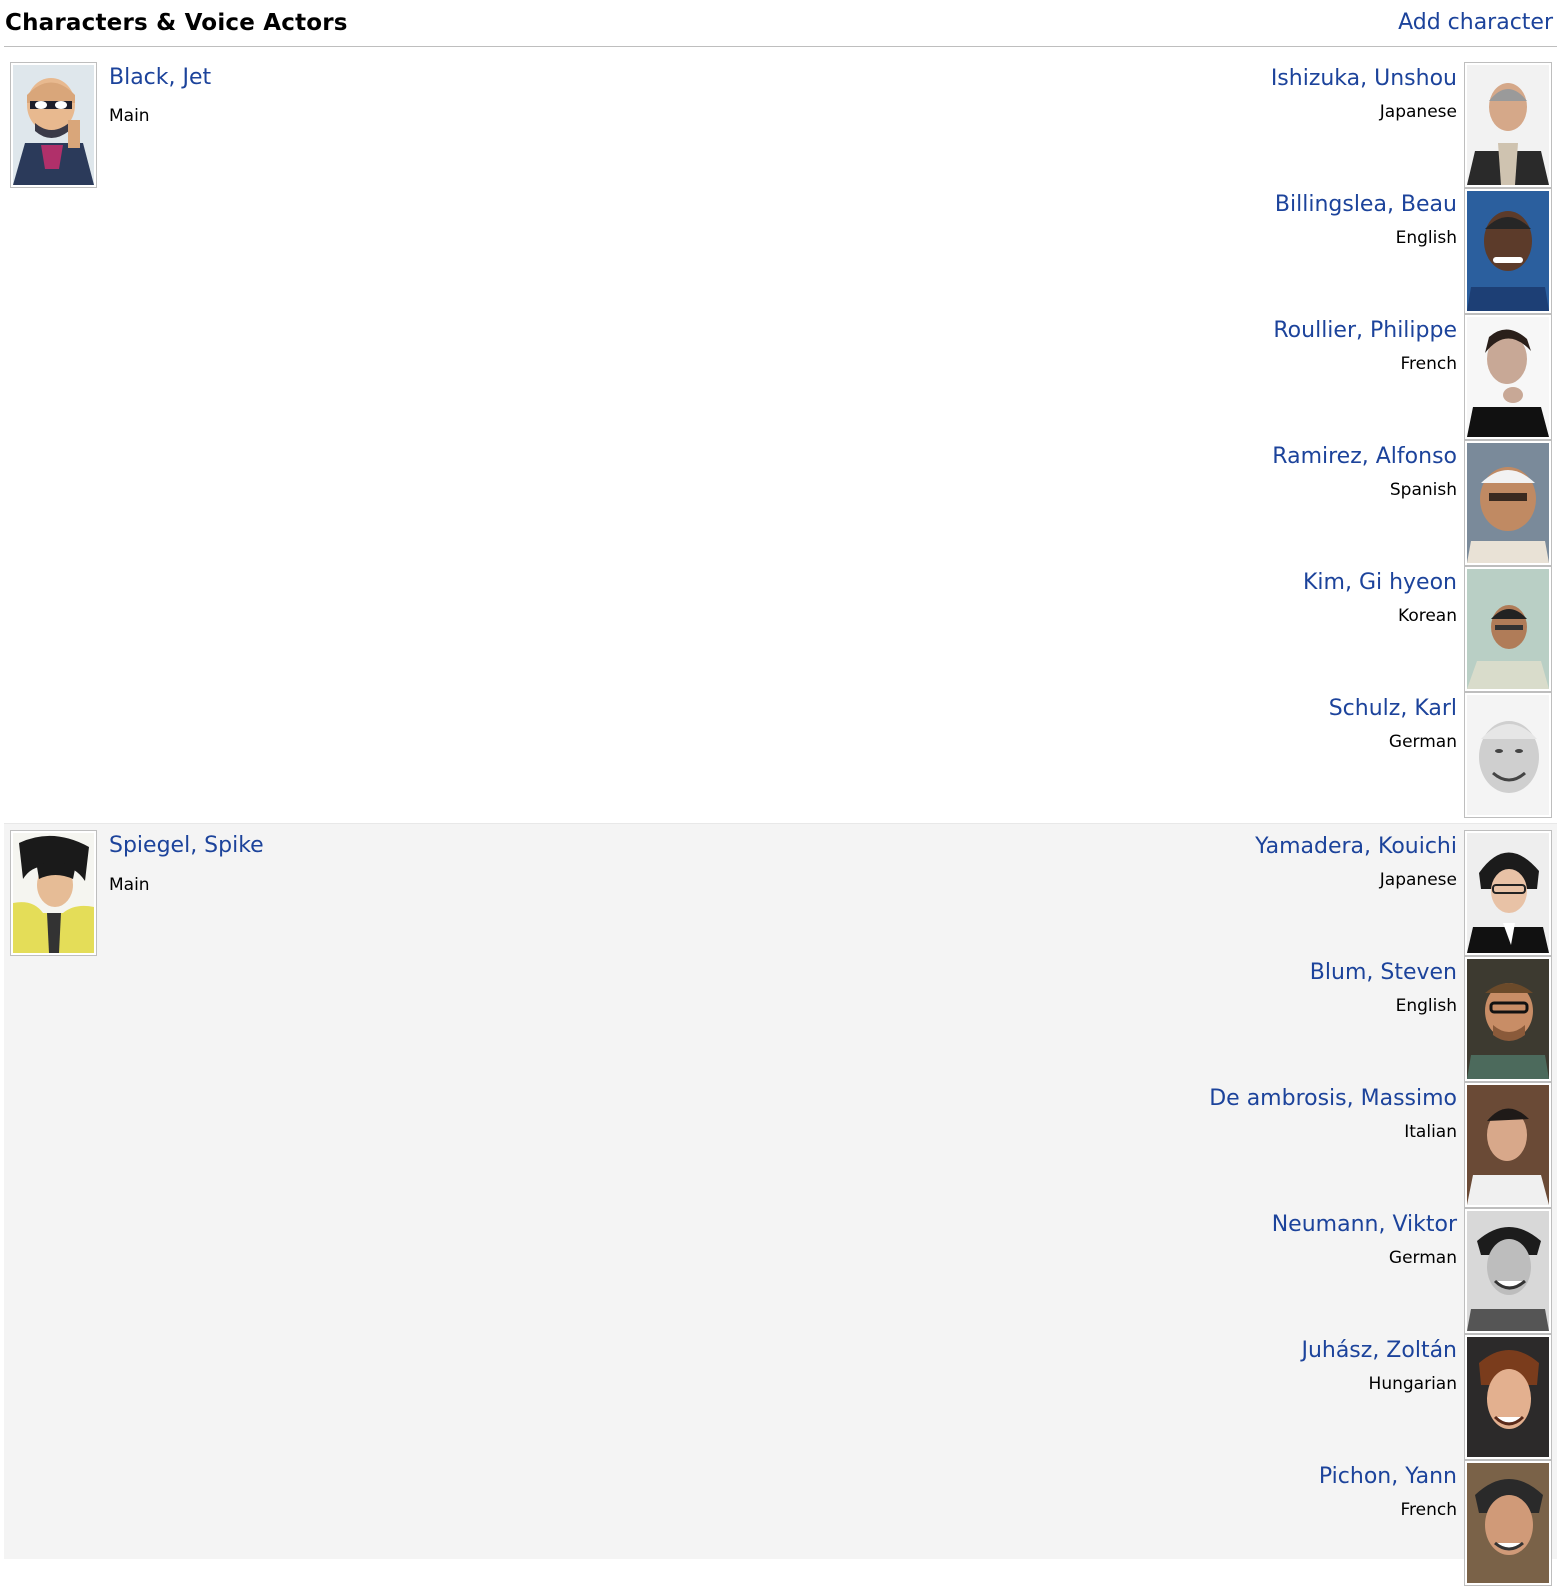 The image size is (1560, 1586). What do you see at coordinates (1430, 1132) in the screenshot?
I see `voice-actor-language: Italian` at bounding box center [1430, 1132].